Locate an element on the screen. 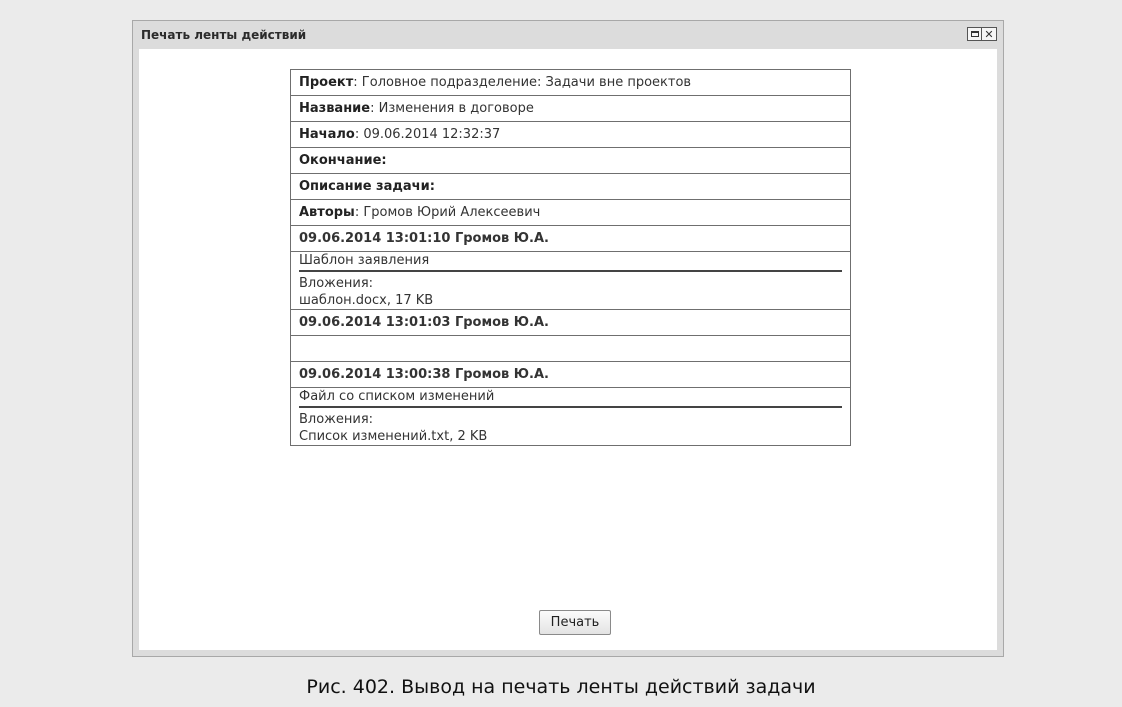 The image size is (1122, 707). description-field: Описание задачи: is located at coordinates (570, 186).